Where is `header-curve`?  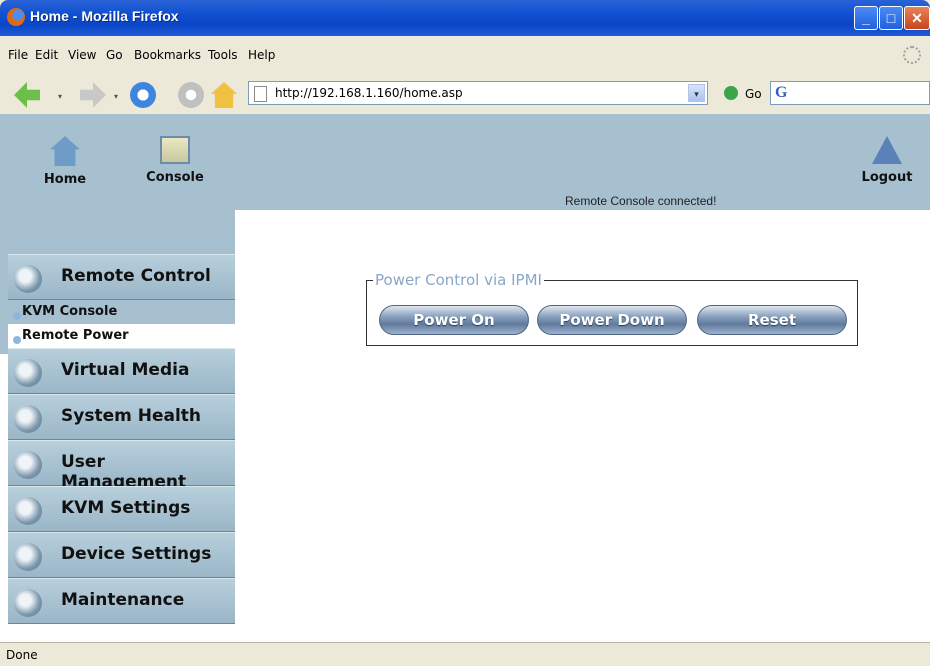
header-curve is located at coordinates (275, 240).